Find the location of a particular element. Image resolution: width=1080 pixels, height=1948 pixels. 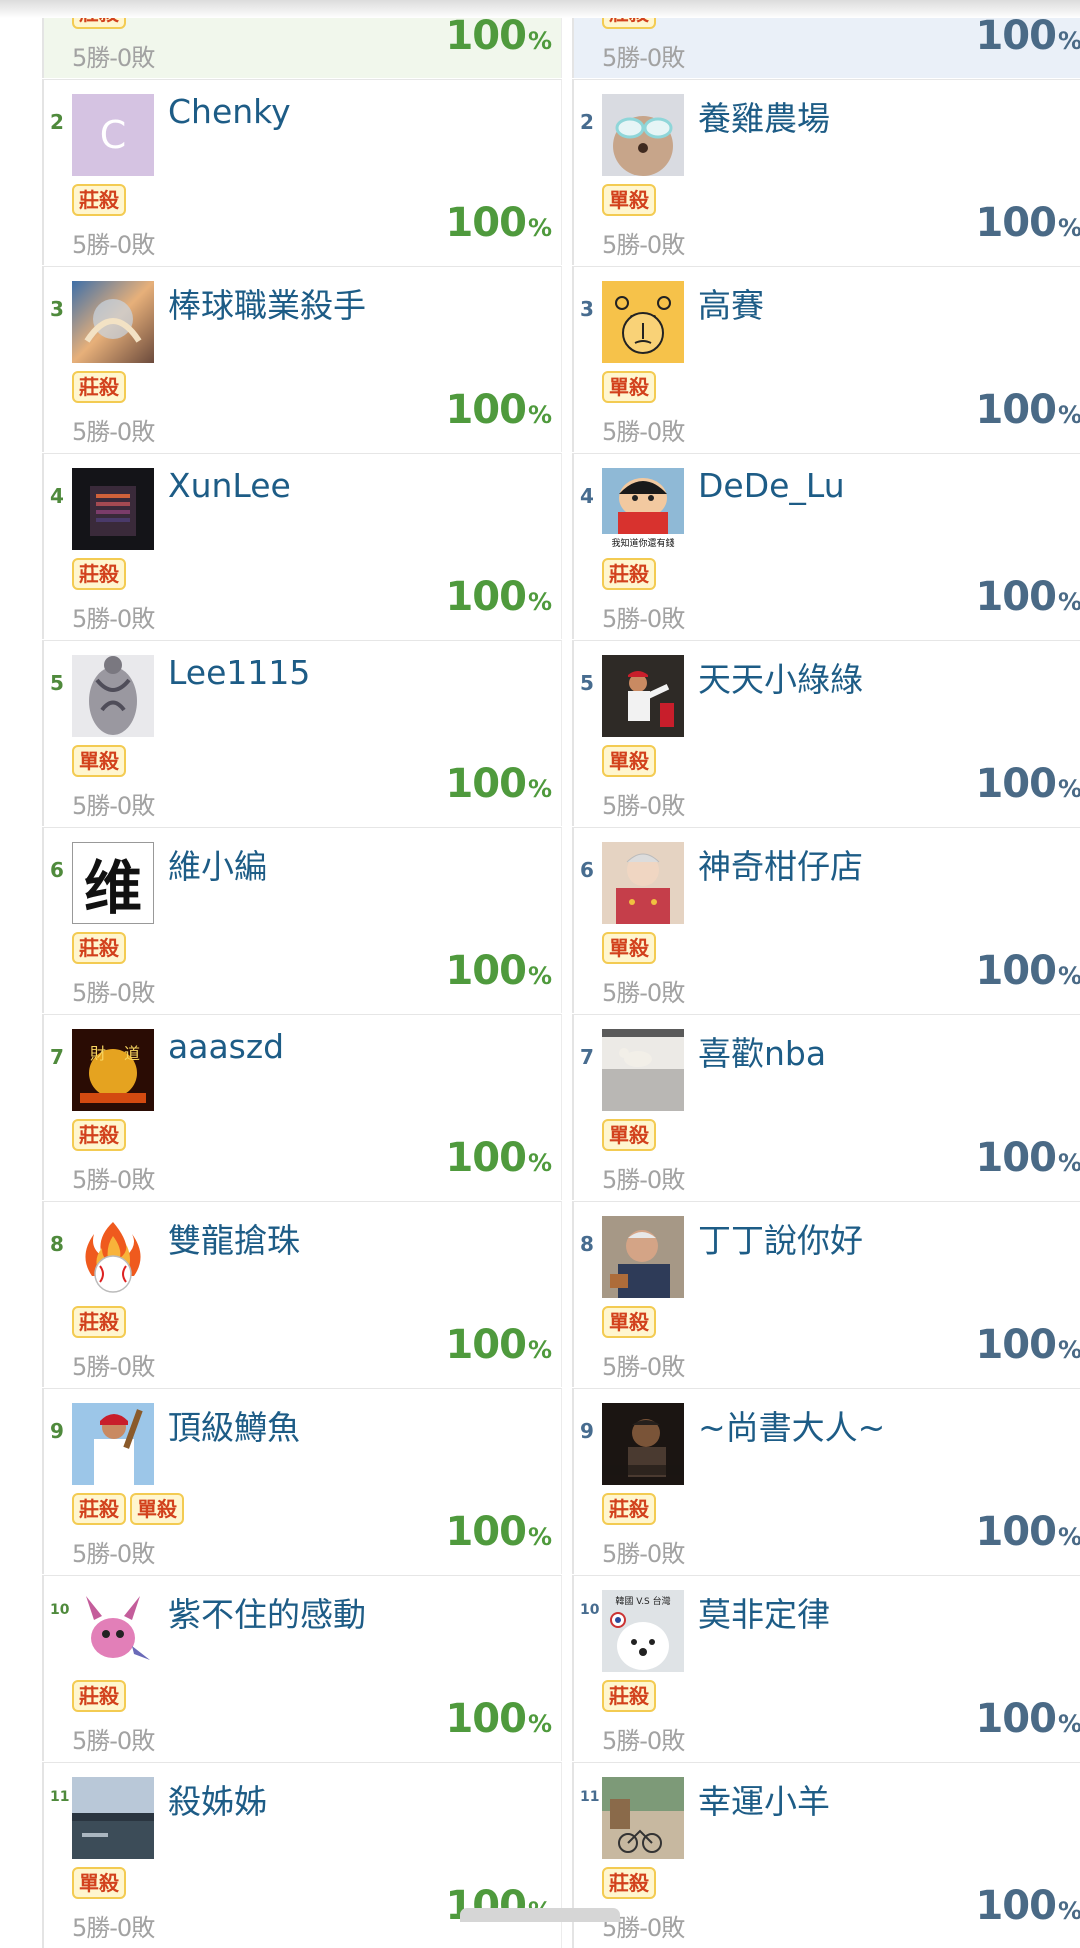

player-name: 棒球職業殺手 is located at coordinates (267, 303).